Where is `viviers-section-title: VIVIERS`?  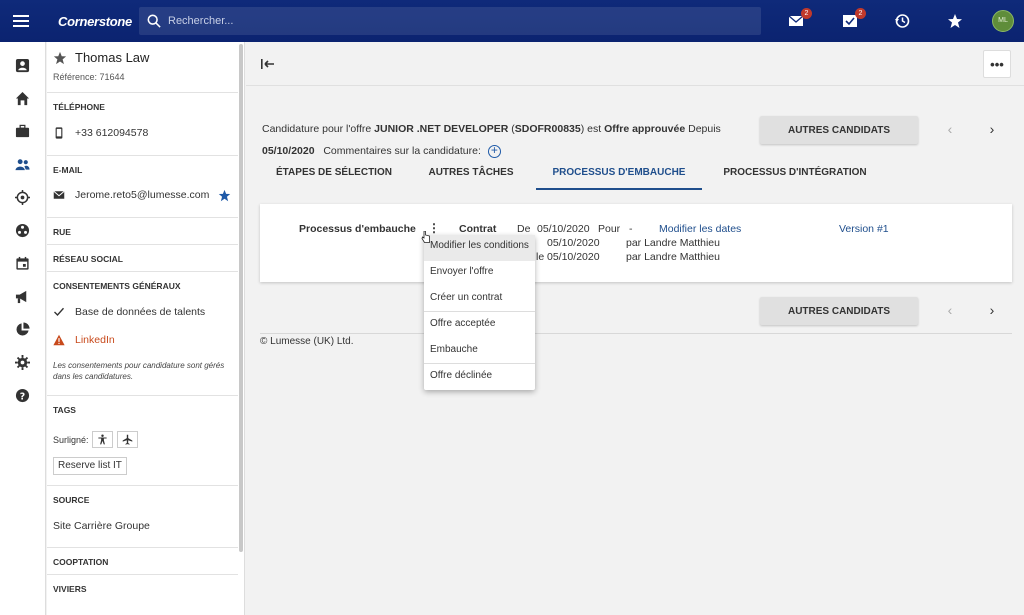 viviers-section-title: VIVIERS is located at coordinates (70, 589).